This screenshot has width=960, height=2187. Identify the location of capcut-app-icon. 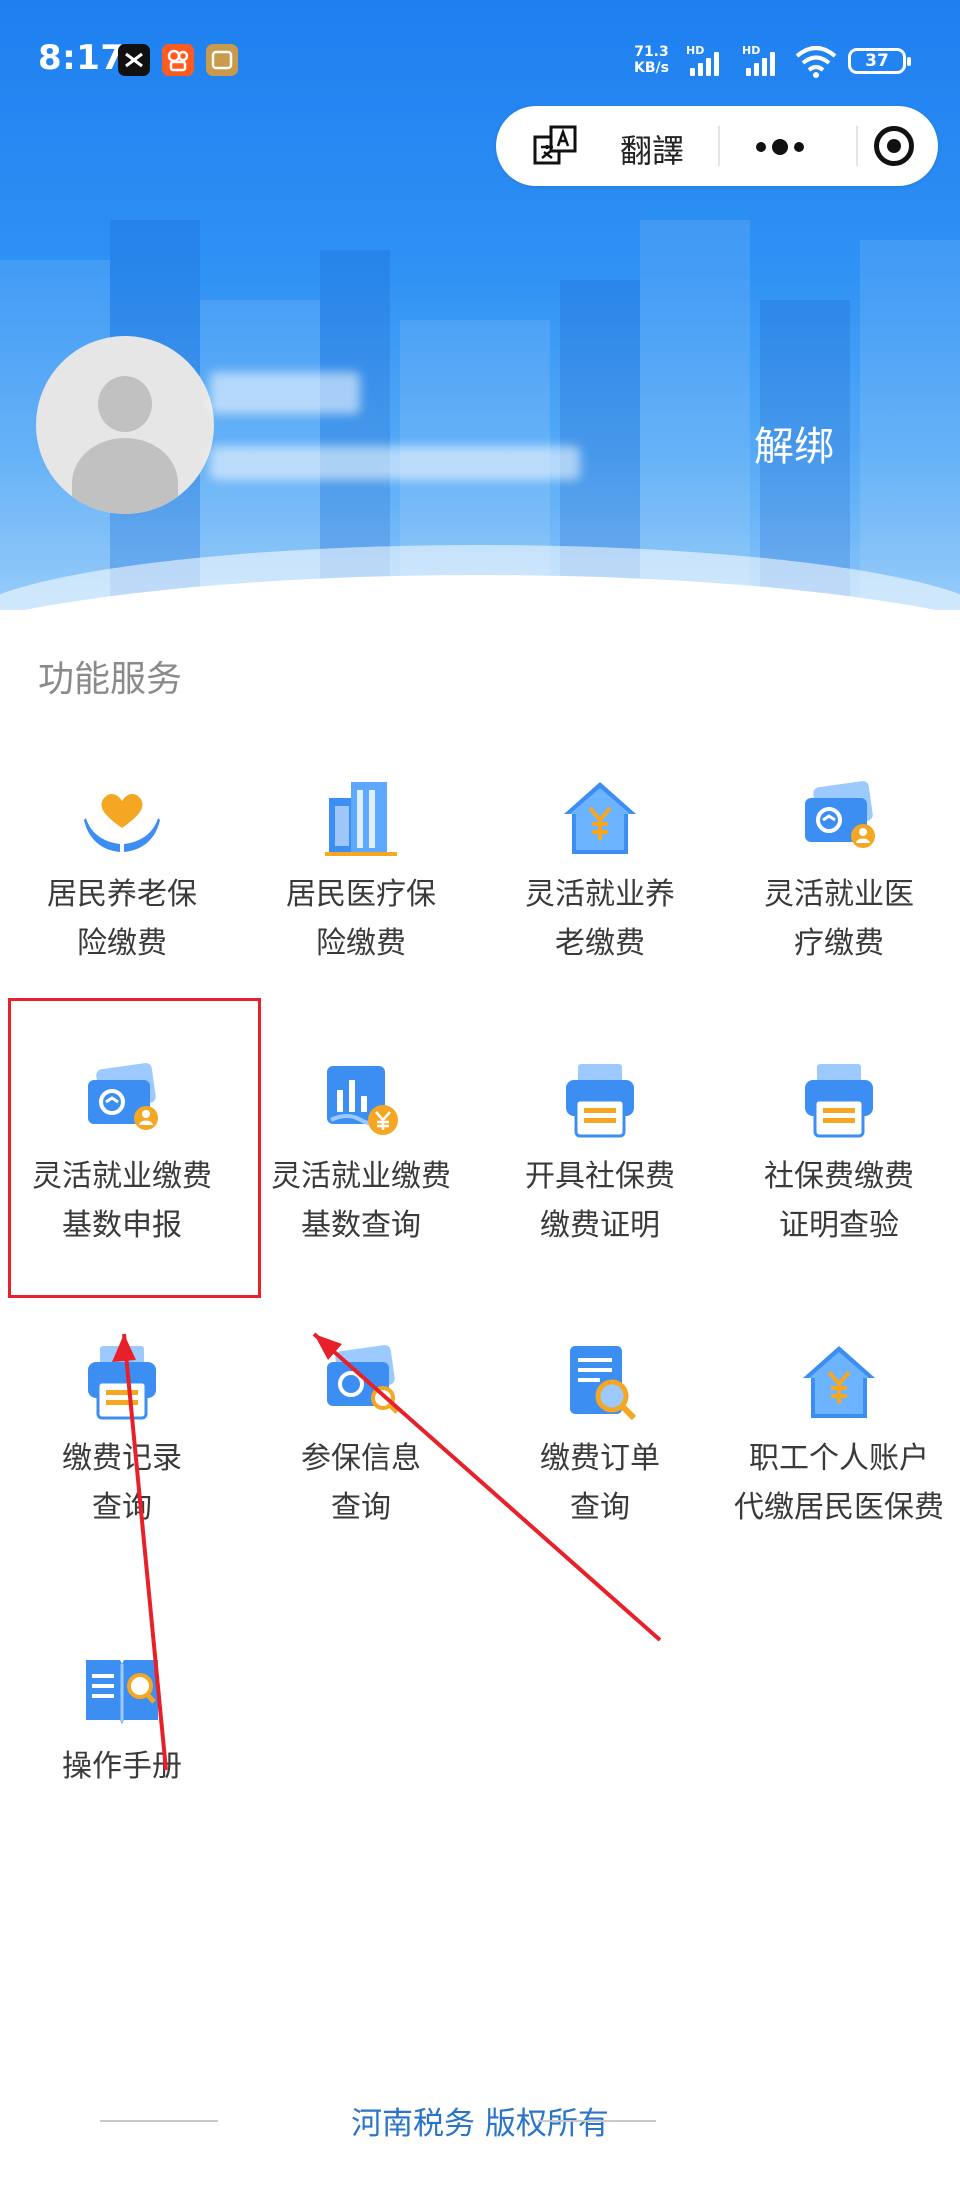
(134, 60).